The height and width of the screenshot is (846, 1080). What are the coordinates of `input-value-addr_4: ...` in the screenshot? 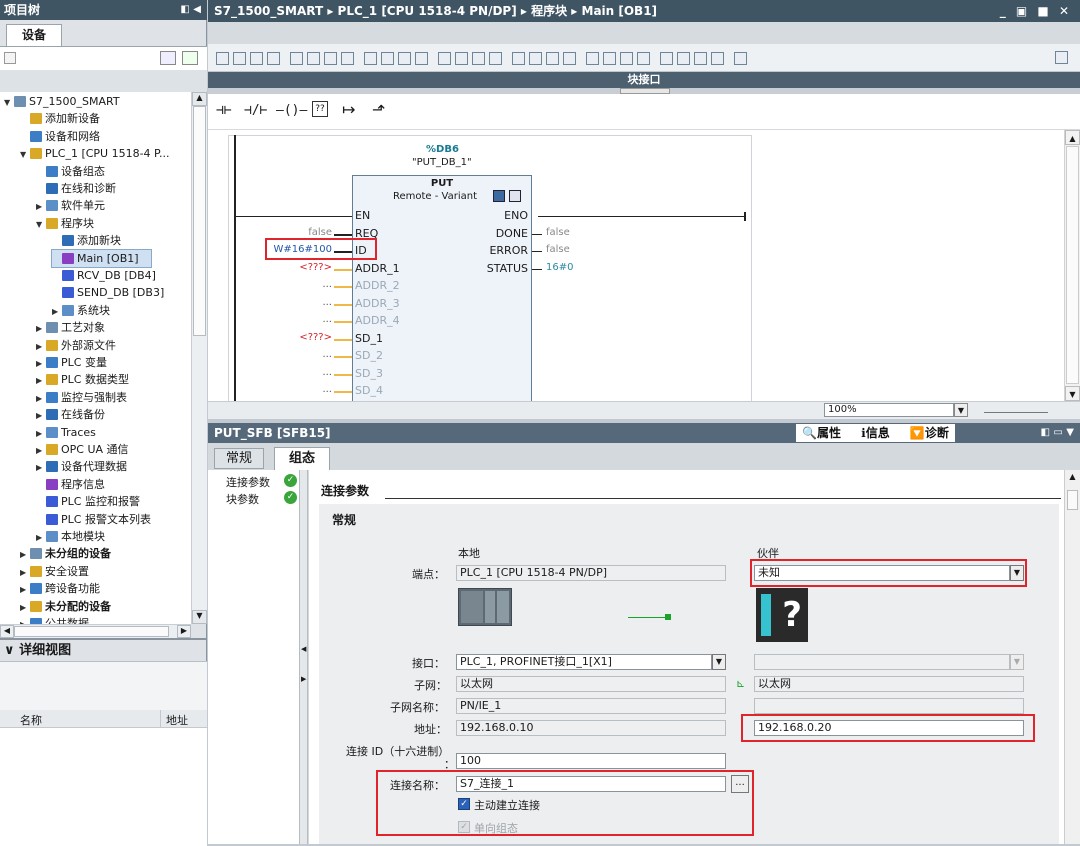 It's located at (327, 319).